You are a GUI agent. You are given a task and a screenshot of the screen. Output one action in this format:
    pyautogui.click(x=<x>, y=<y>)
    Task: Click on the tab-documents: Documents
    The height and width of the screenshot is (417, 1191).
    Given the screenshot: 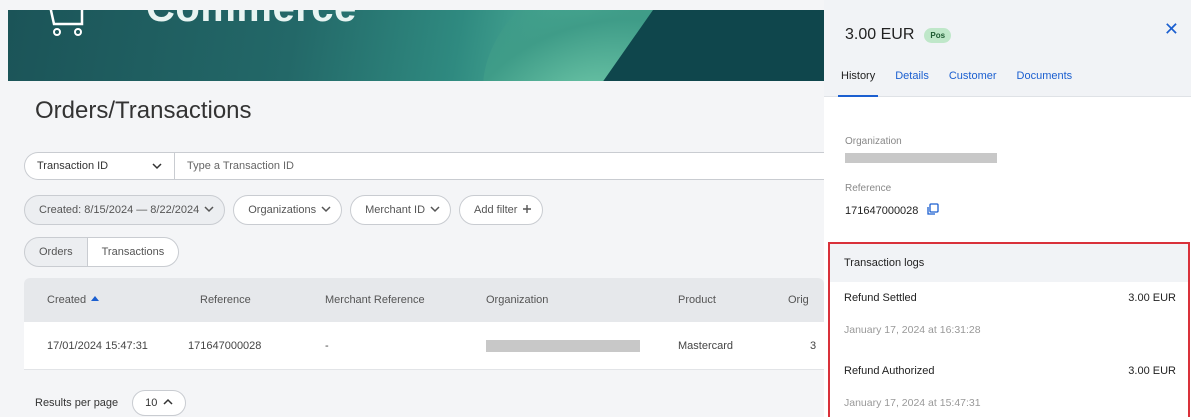 What is the action you would take?
    pyautogui.click(x=1045, y=83)
    